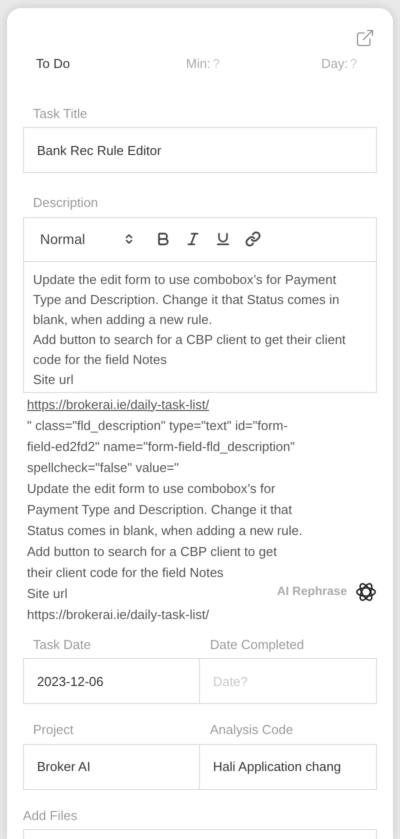 The height and width of the screenshot is (839, 400). Describe the element at coordinates (66, 203) in the screenshot. I see `field-label: Description` at that location.